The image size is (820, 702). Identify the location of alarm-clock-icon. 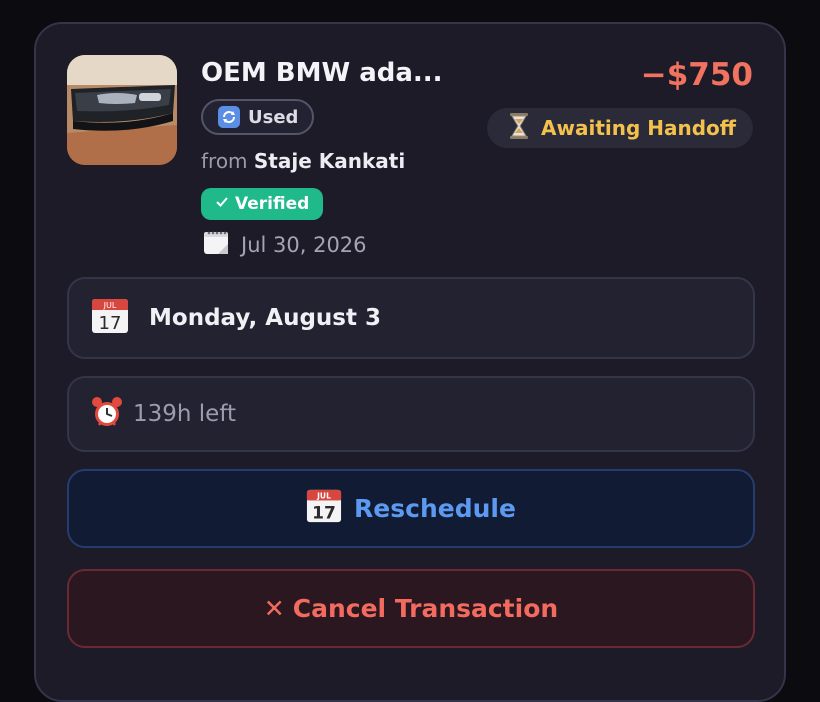
(107, 414).